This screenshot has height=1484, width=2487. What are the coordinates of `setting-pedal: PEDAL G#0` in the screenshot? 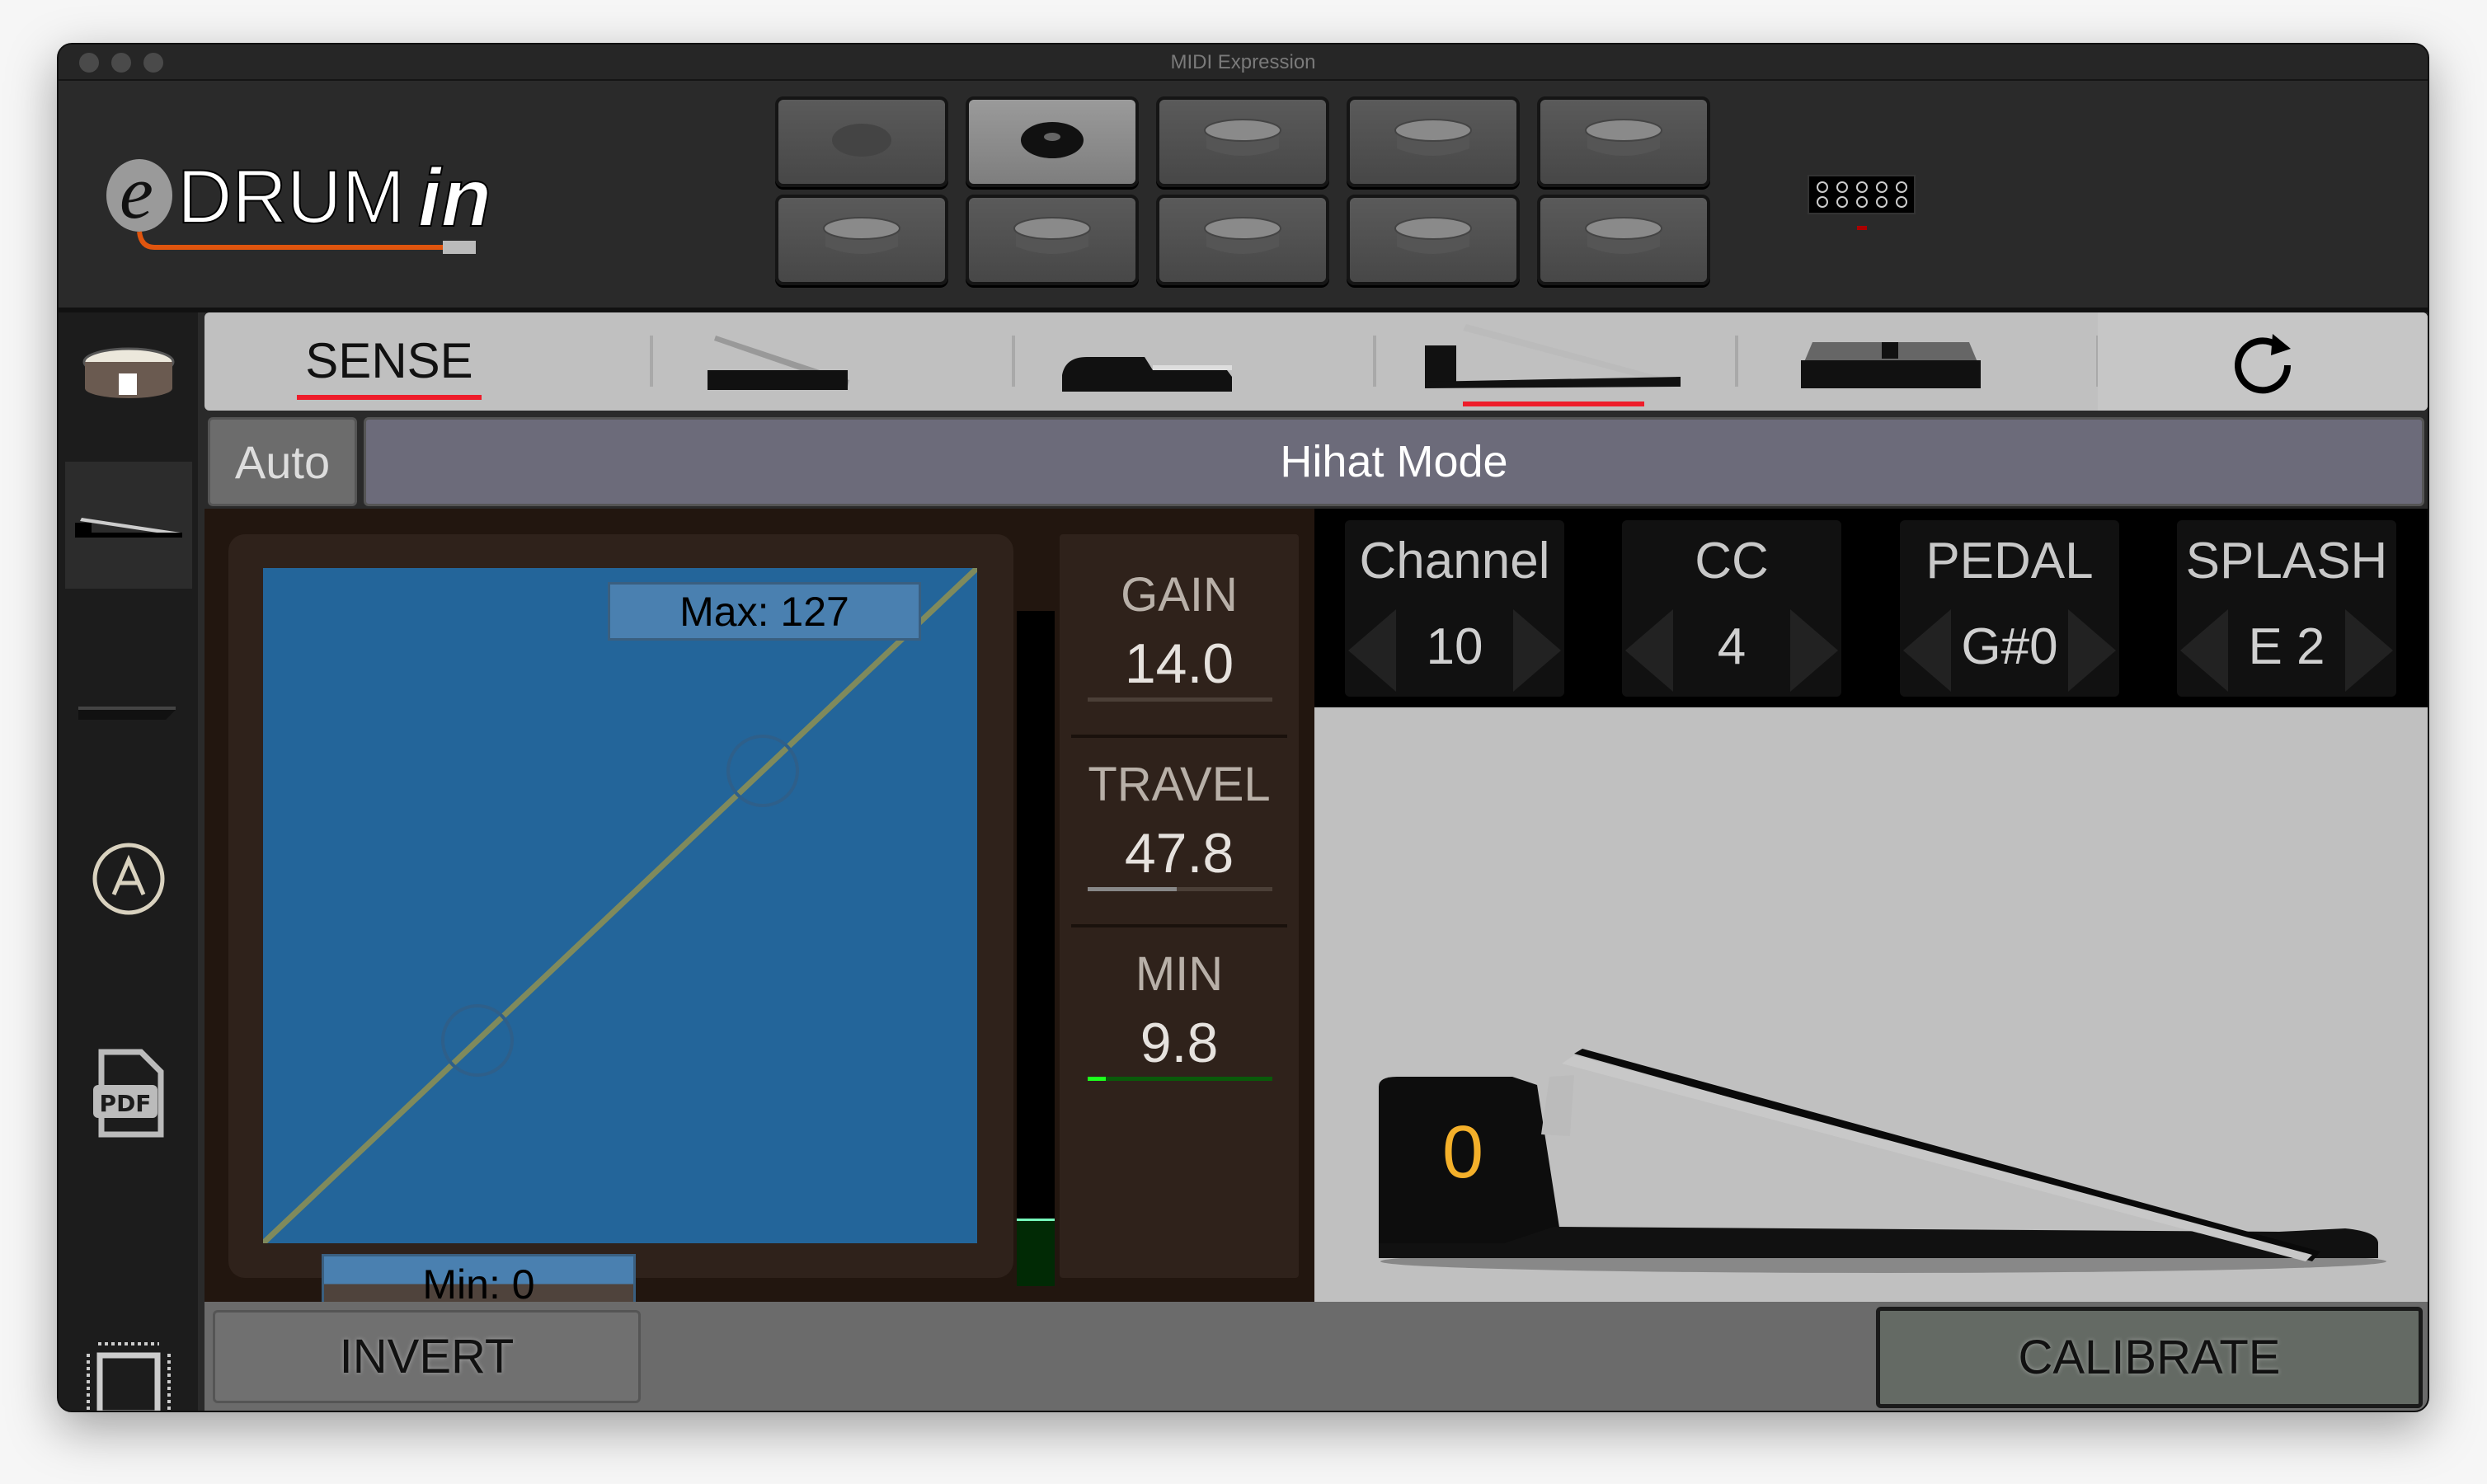 It's located at (2010, 608).